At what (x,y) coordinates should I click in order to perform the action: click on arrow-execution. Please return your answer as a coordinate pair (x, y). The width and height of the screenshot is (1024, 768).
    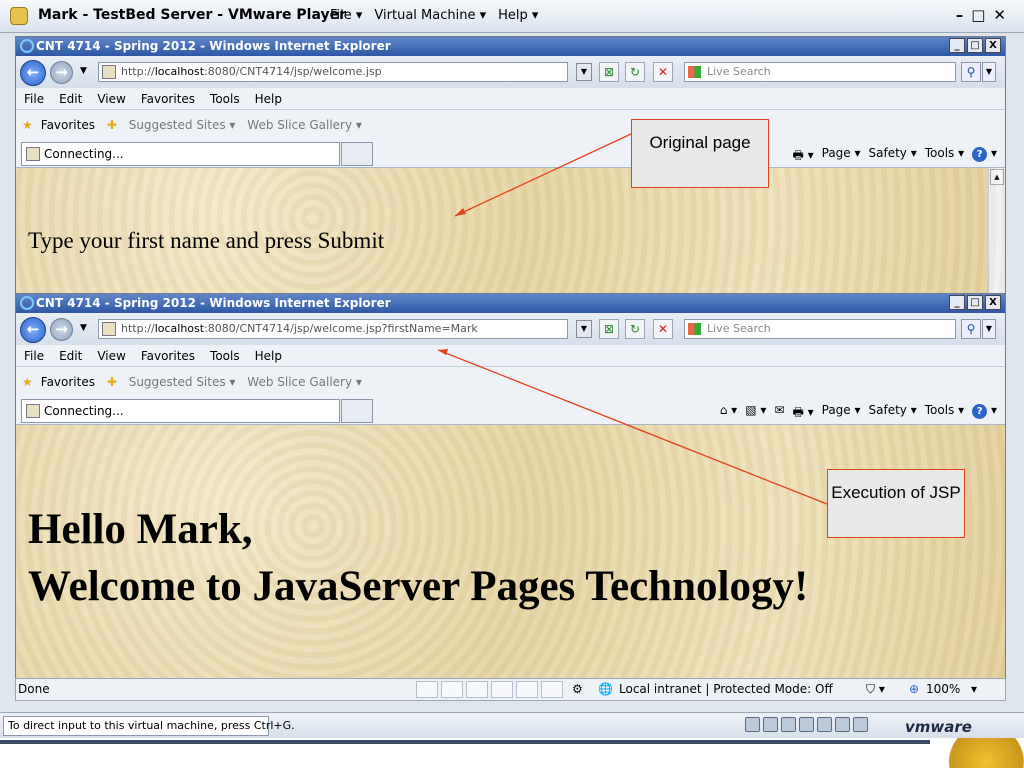
    Looking at the image, I should click on (632, 427).